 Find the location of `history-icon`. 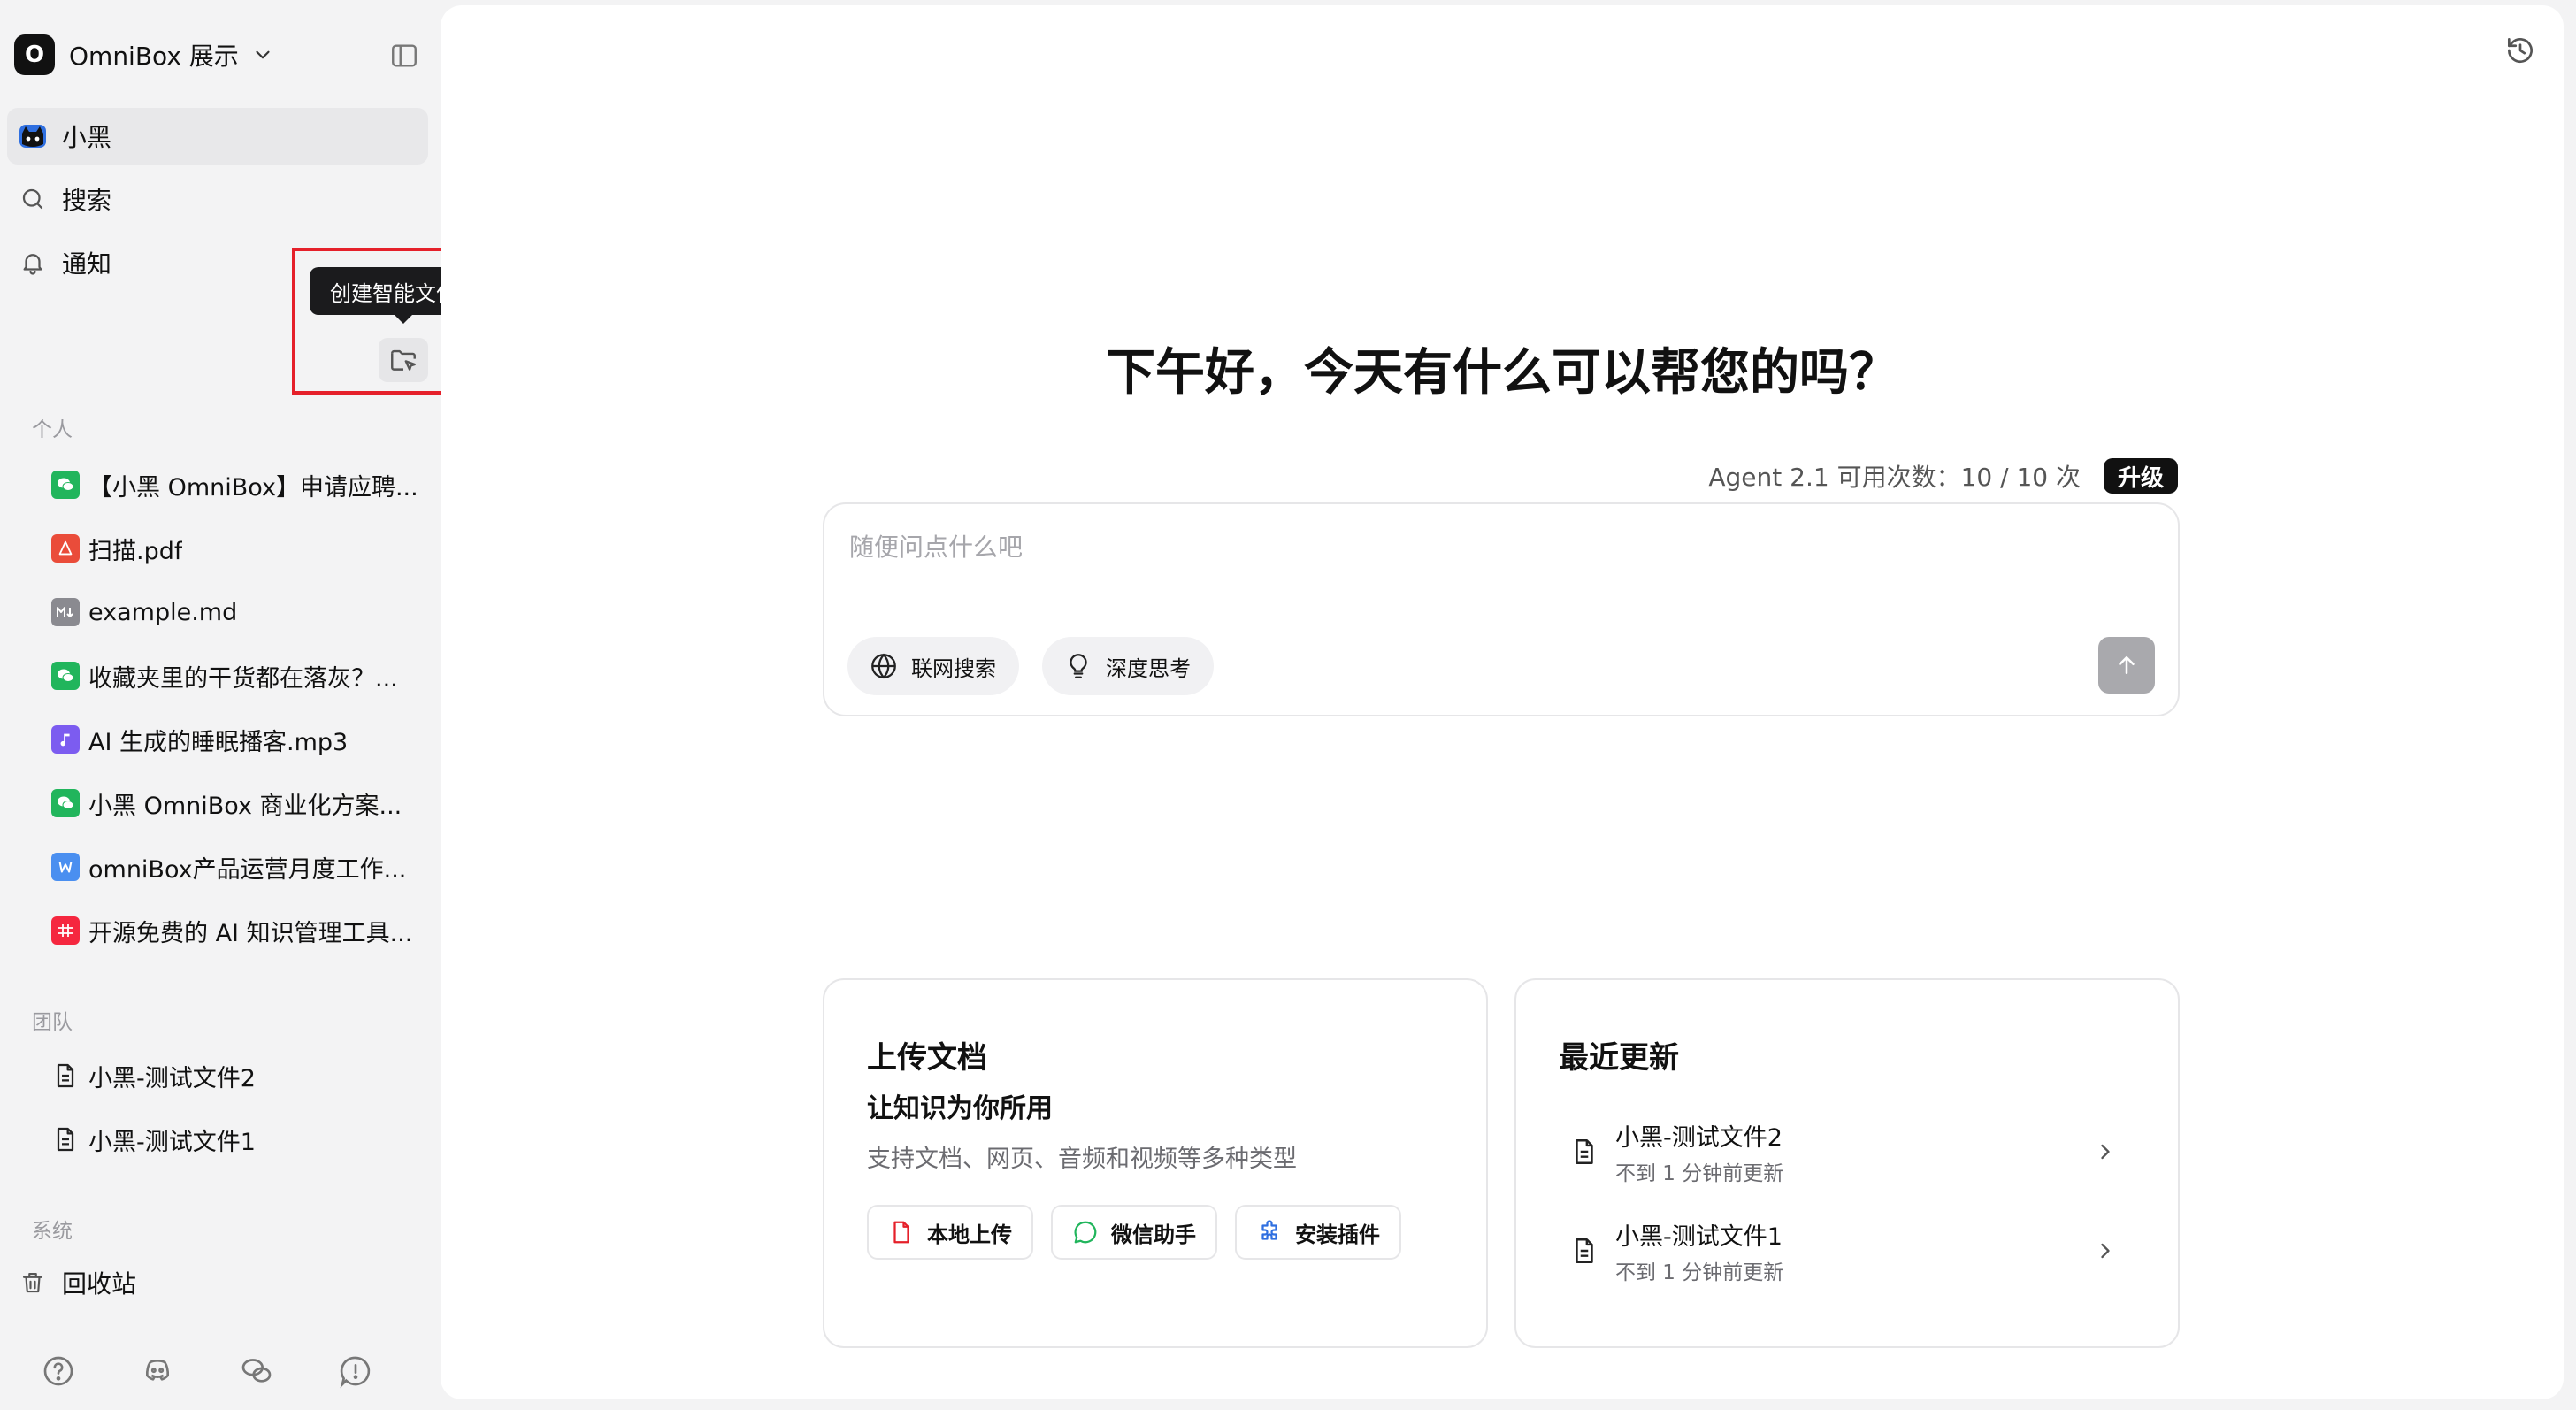

history-icon is located at coordinates (2520, 50).